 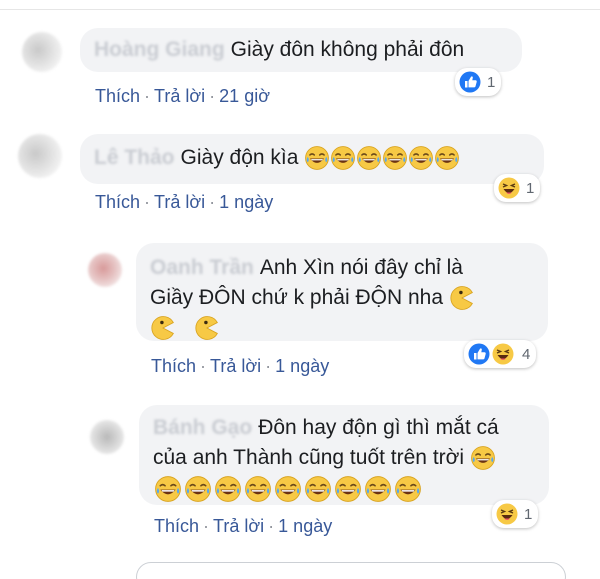 What do you see at coordinates (378, 427) in the screenshot?
I see `comment-text-line1: Đôn hay độn gì thì mắt cá` at bounding box center [378, 427].